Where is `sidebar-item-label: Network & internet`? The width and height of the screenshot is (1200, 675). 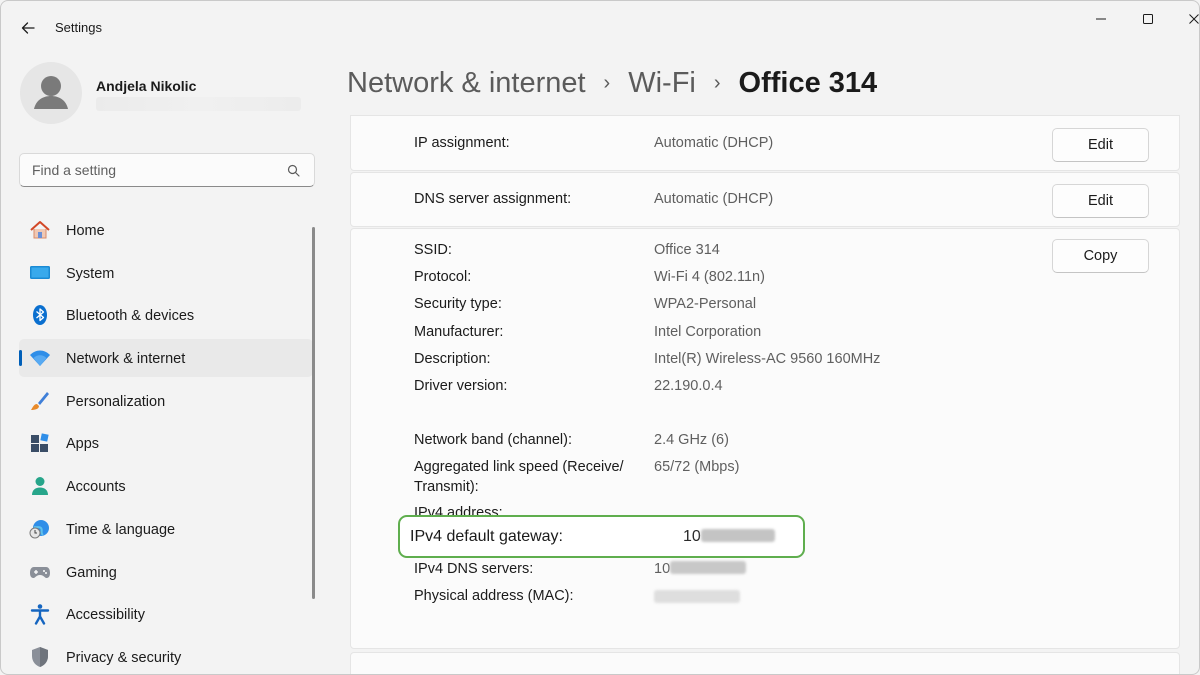
sidebar-item-label: Network & internet is located at coordinates (126, 359).